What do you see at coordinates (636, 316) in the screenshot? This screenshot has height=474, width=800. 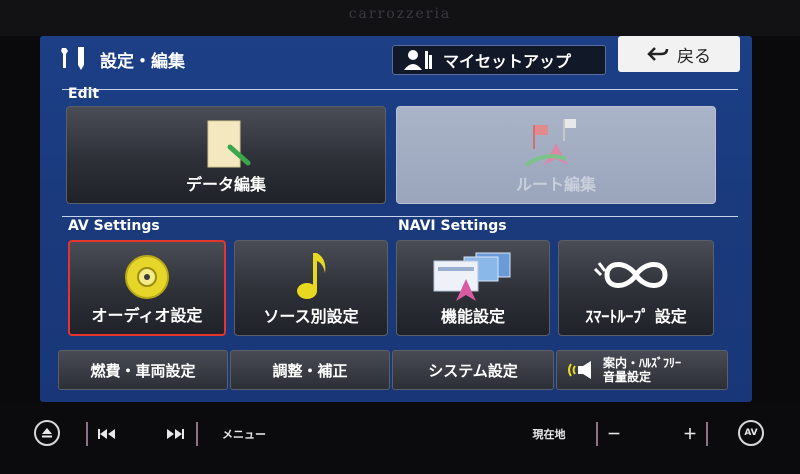 I see `smart-loop-settings-label: ｽﾏｰﾄﾙｰﾌﾟ 設定` at bounding box center [636, 316].